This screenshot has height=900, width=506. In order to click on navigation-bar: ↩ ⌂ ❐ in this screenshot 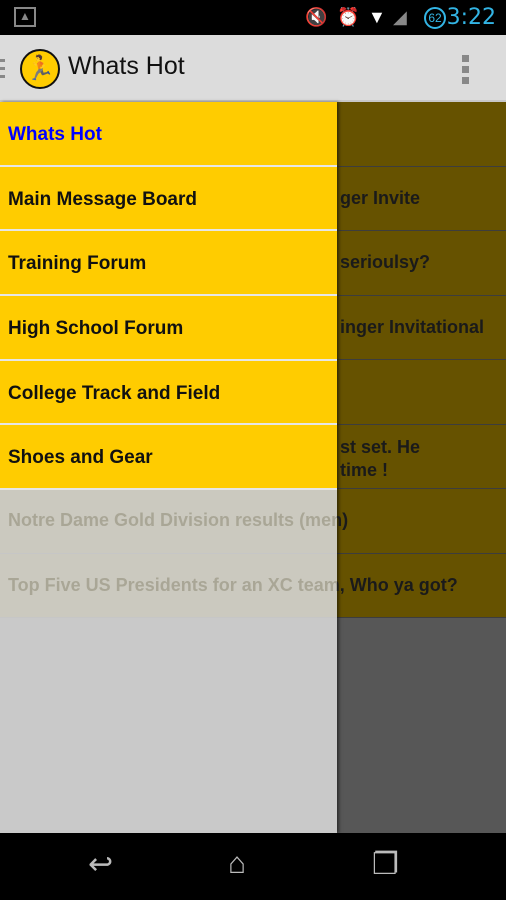, I will do `click(253, 866)`.